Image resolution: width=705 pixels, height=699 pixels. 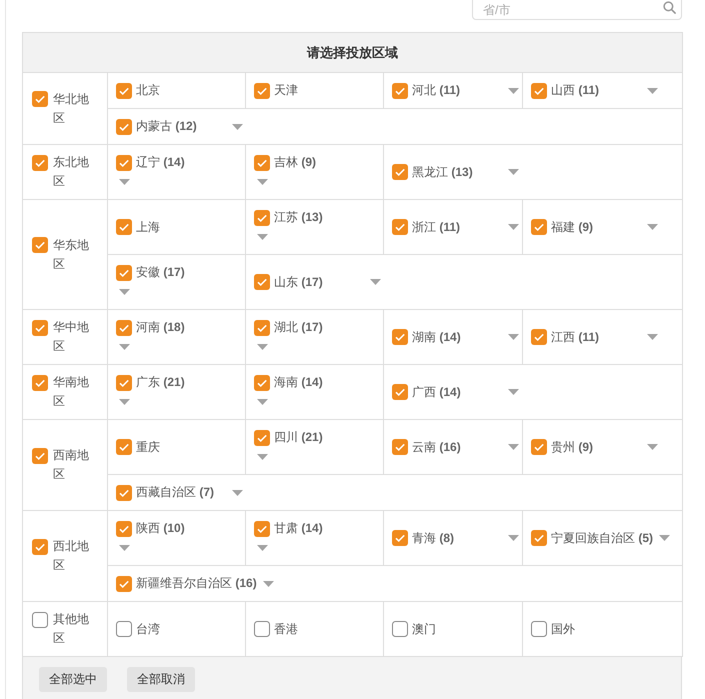 What do you see at coordinates (71, 465) in the screenshot?
I see `region-label: 西南地区` at bounding box center [71, 465].